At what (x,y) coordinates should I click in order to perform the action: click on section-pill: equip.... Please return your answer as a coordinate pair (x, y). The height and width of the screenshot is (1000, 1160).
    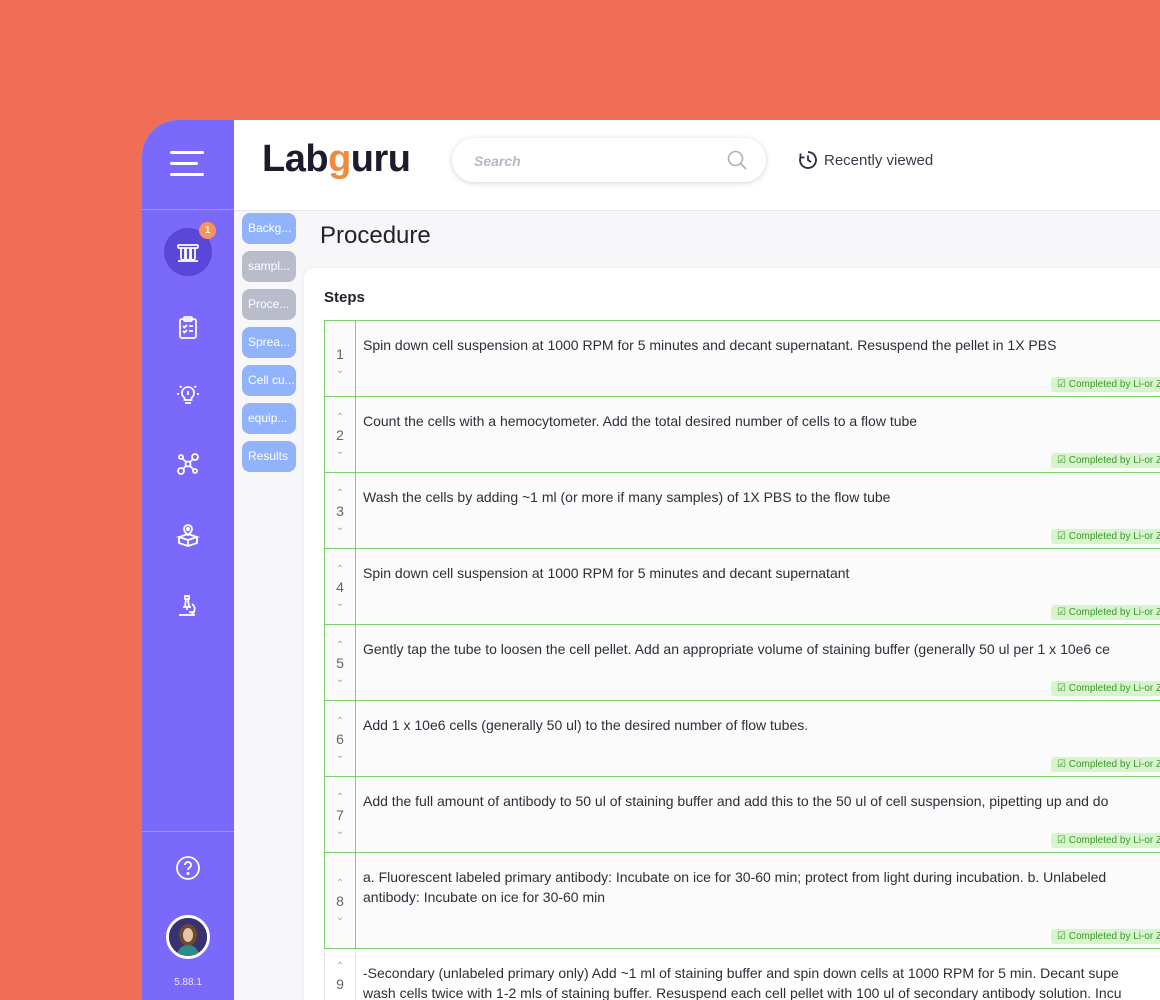
    Looking at the image, I should click on (269, 418).